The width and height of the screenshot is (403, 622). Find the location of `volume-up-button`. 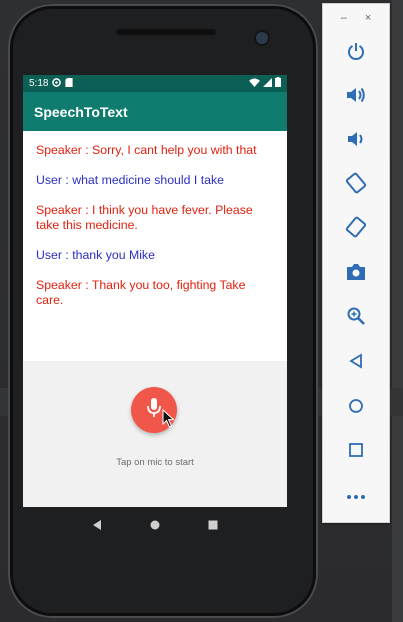

volume-up-button is located at coordinates (356, 97).